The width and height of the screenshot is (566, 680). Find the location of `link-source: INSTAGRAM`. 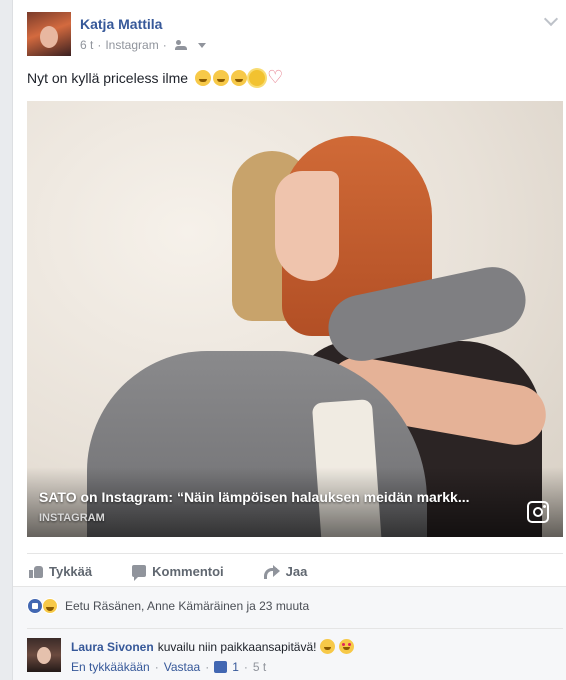

link-source: INSTAGRAM is located at coordinates (72, 518).